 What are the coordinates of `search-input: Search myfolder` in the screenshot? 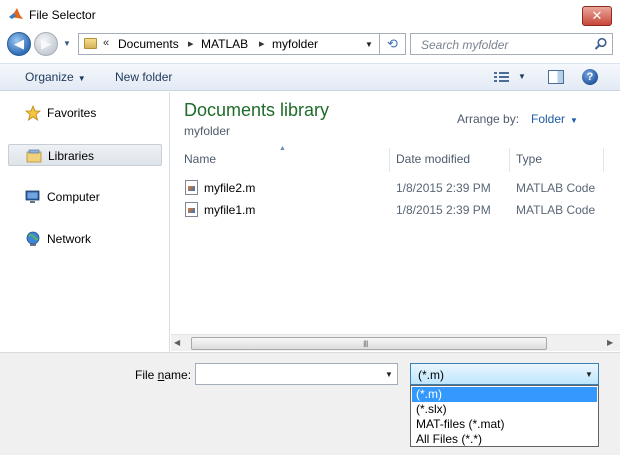 It's located at (511, 44).